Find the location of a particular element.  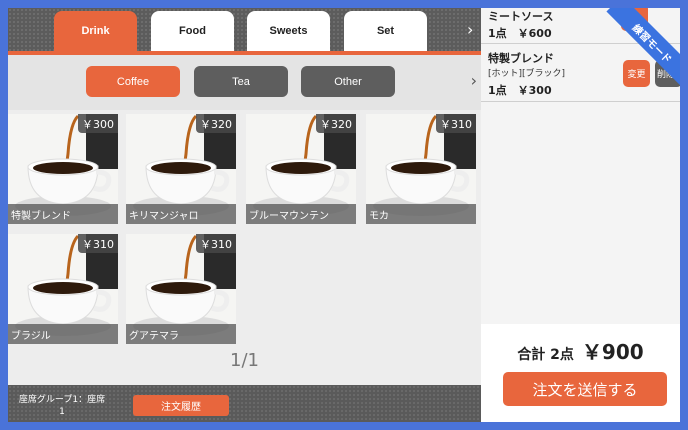

tab-drink: Drink is located at coordinates (95, 31).